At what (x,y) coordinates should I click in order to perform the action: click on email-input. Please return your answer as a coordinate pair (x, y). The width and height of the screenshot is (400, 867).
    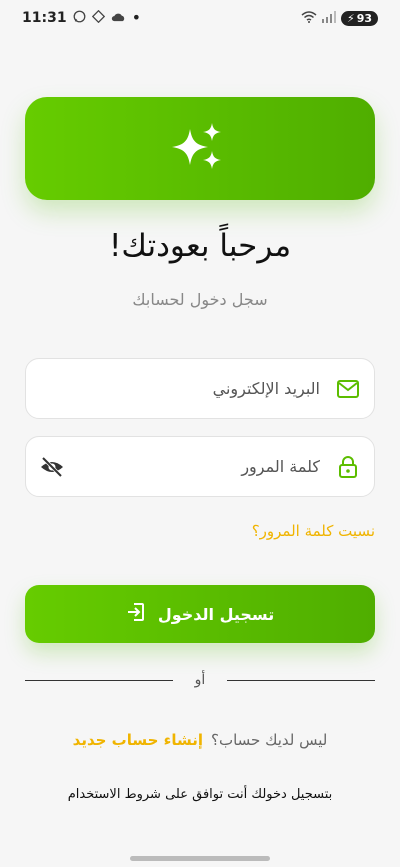
    Looking at the image, I should click on (188, 388).